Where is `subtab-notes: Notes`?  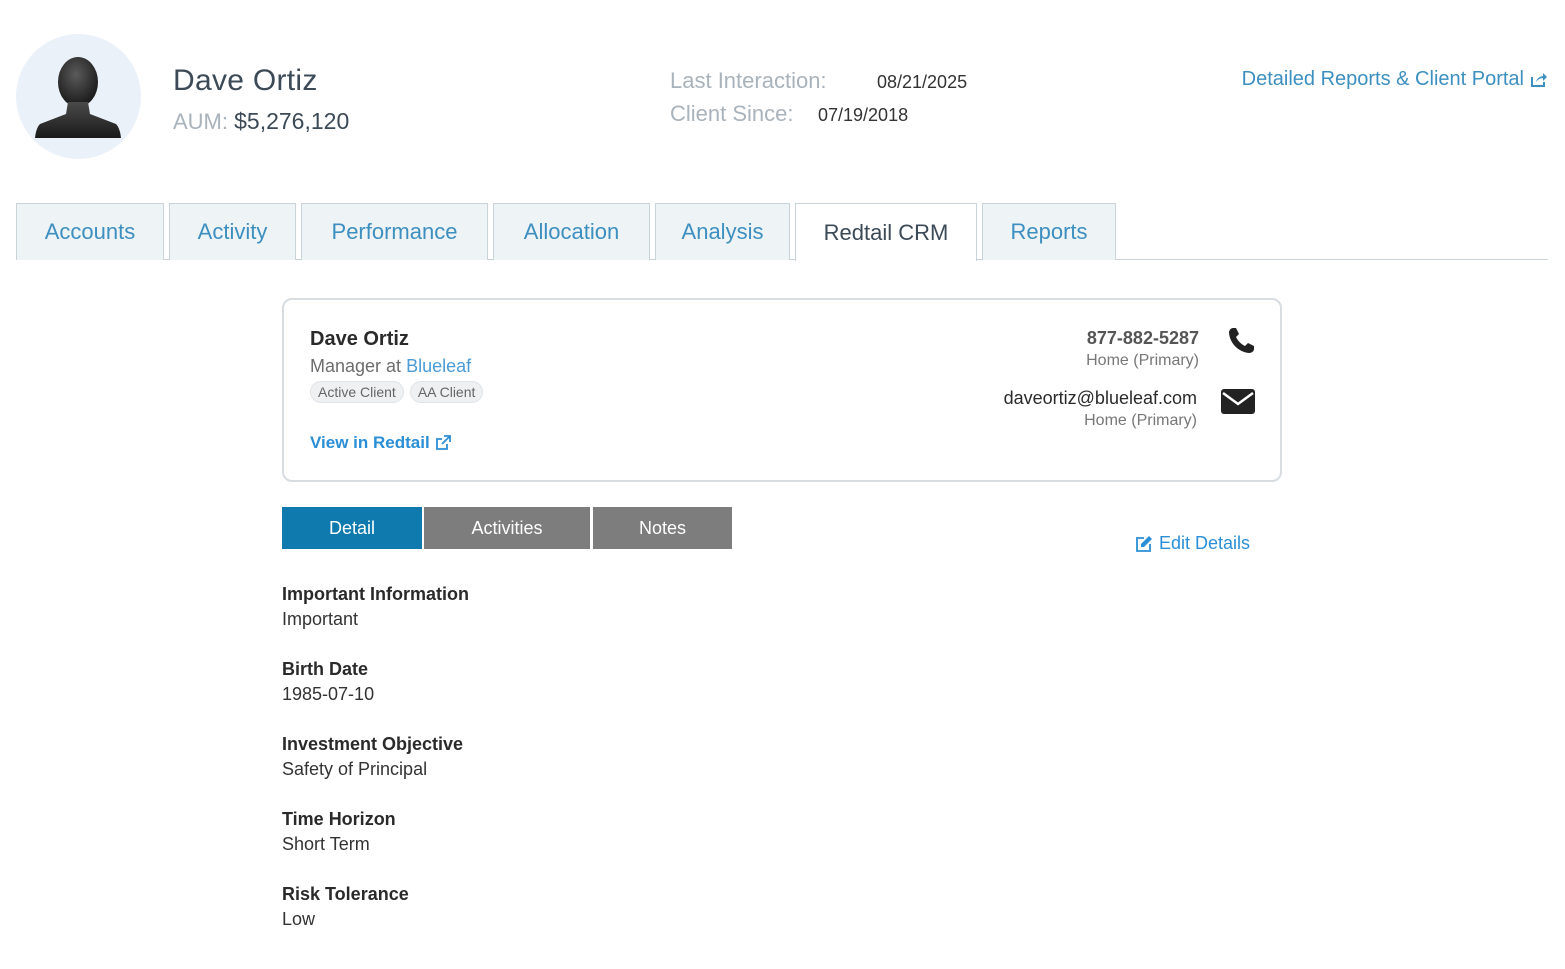 subtab-notes: Notes is located at coordinates (662, 528).